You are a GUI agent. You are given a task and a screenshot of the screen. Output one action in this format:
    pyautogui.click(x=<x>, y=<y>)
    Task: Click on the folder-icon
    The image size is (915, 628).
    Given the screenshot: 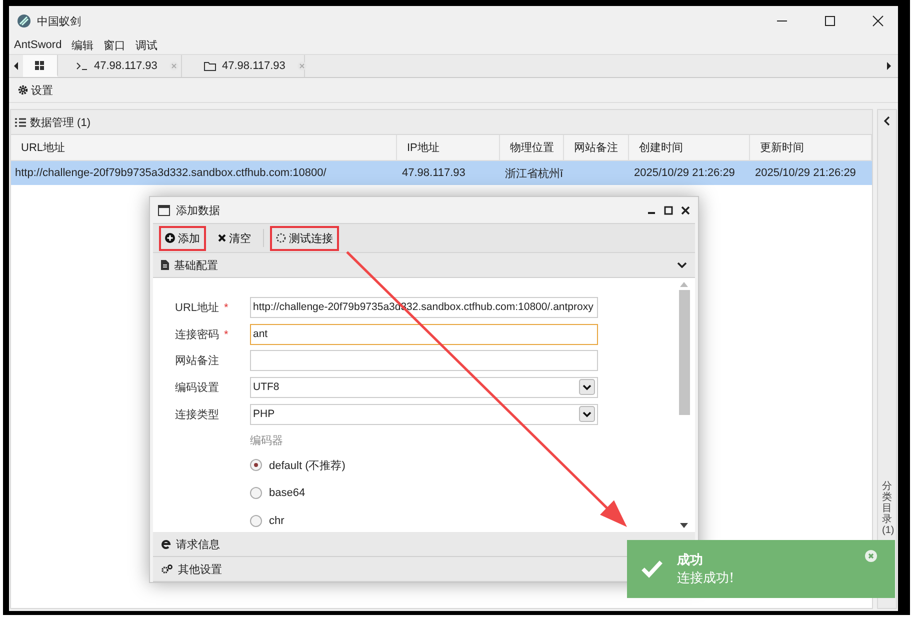 What is the action you would take?
    pyautogui.click(x=210, y=66)
    